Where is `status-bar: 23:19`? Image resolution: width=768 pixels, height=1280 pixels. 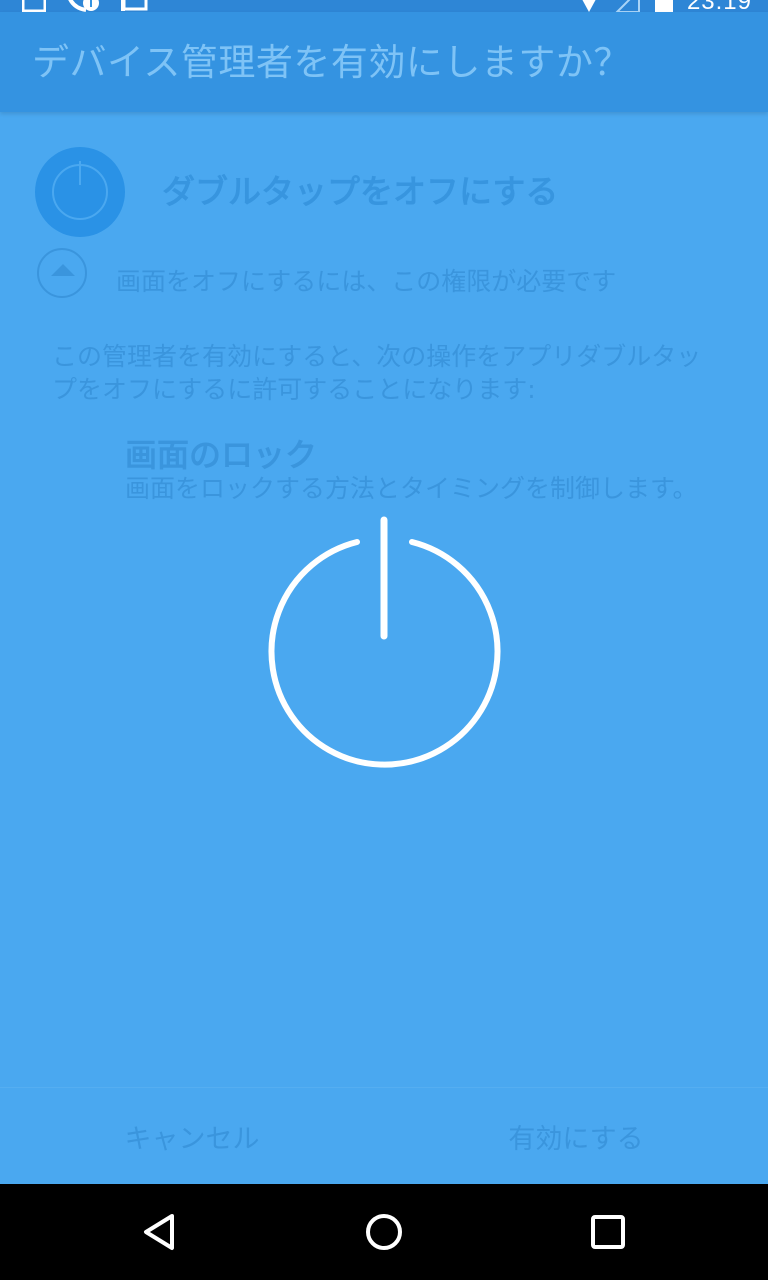 status-bar: 23:19 is located at coordinates (384, 7).